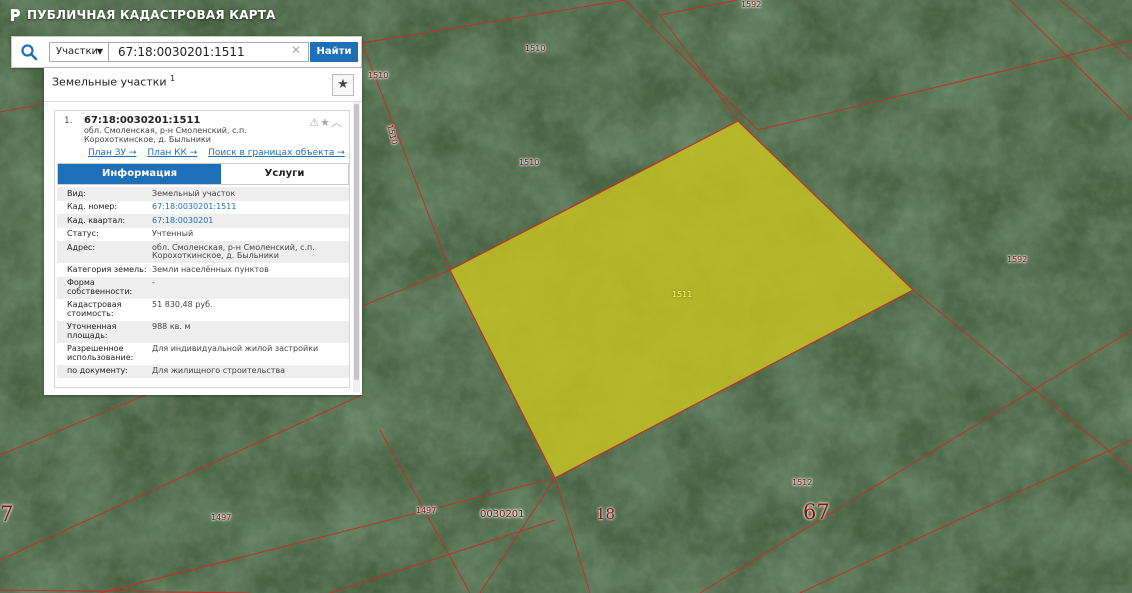  What do you see at coordinates (502, 514) in the screenshot?
I see `quarter-label: 0030201` at bounding box center [502, 514].